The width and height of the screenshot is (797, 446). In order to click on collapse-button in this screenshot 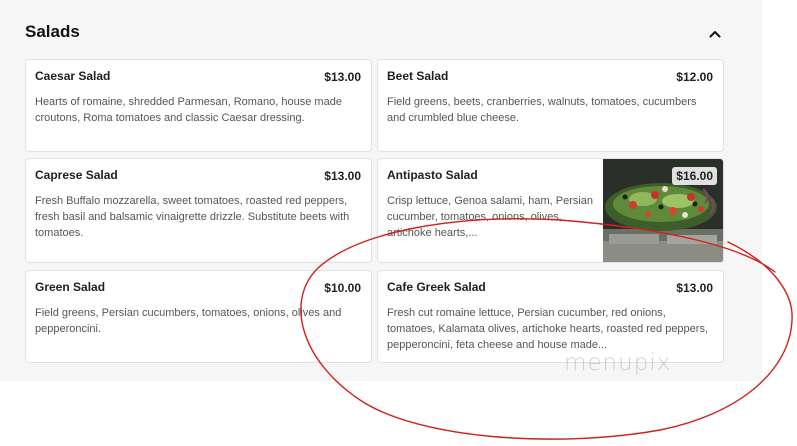, I will do `click(715, 34)`.